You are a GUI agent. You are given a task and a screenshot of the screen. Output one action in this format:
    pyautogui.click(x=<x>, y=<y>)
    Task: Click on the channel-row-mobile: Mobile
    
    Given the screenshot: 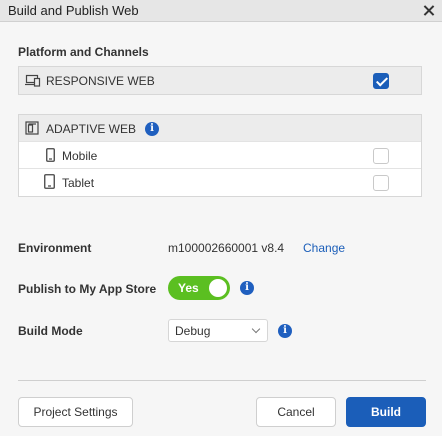 What is the action you would take?
    pyautogui.click(x=220, y=155)
    